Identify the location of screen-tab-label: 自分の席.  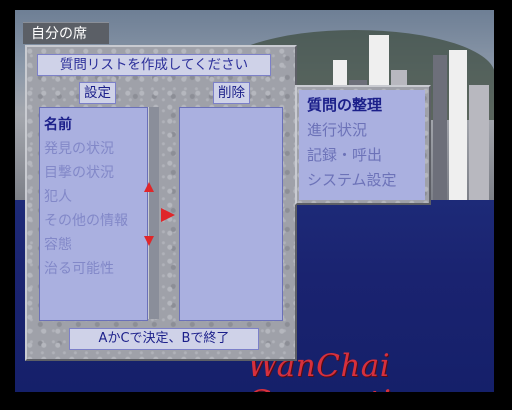
(66, 33).